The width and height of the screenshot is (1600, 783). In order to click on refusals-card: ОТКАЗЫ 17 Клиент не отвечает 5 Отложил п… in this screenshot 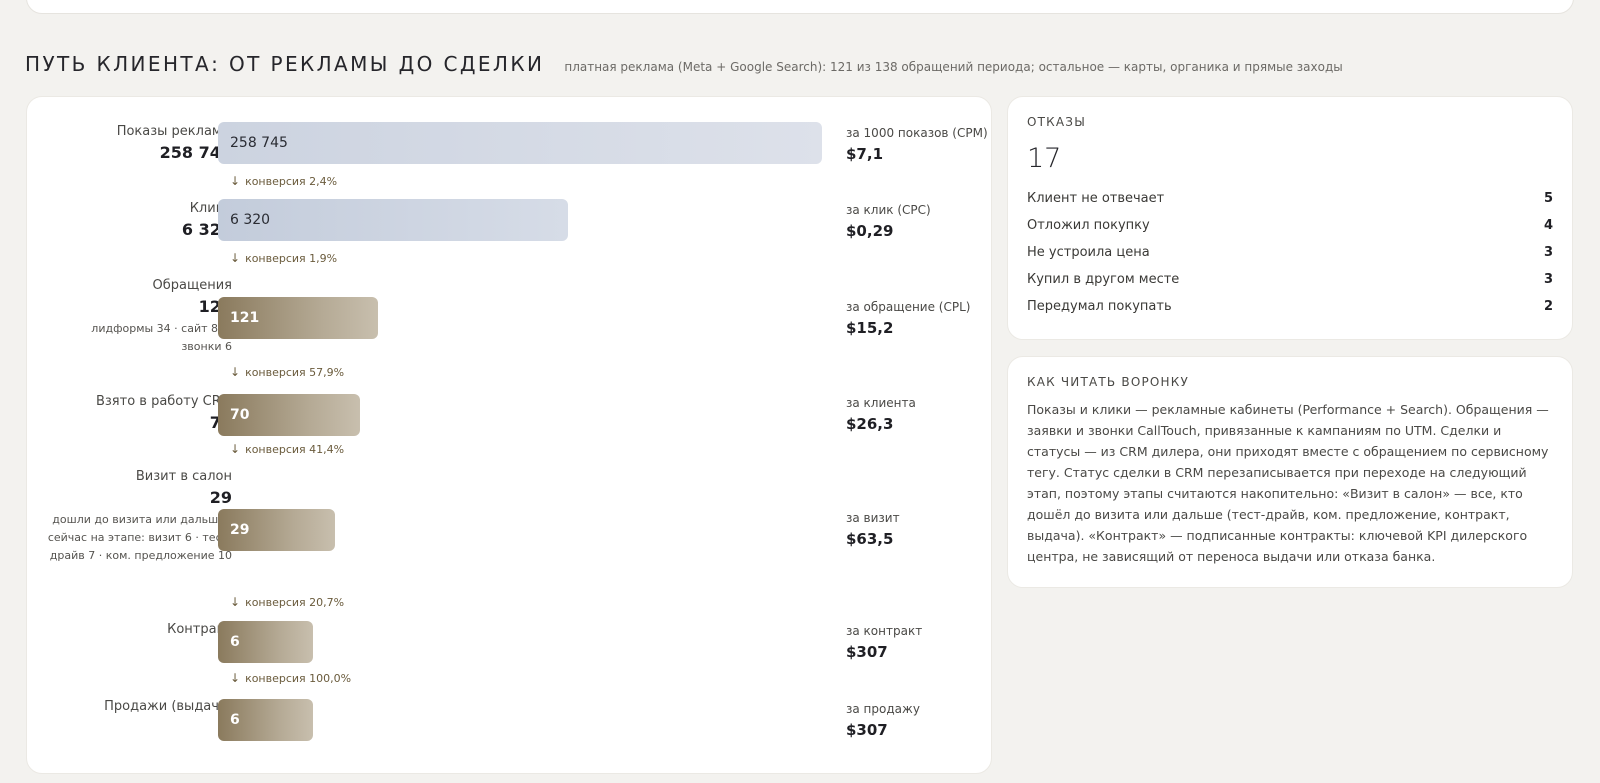, I will do `click(1290, 218)`.